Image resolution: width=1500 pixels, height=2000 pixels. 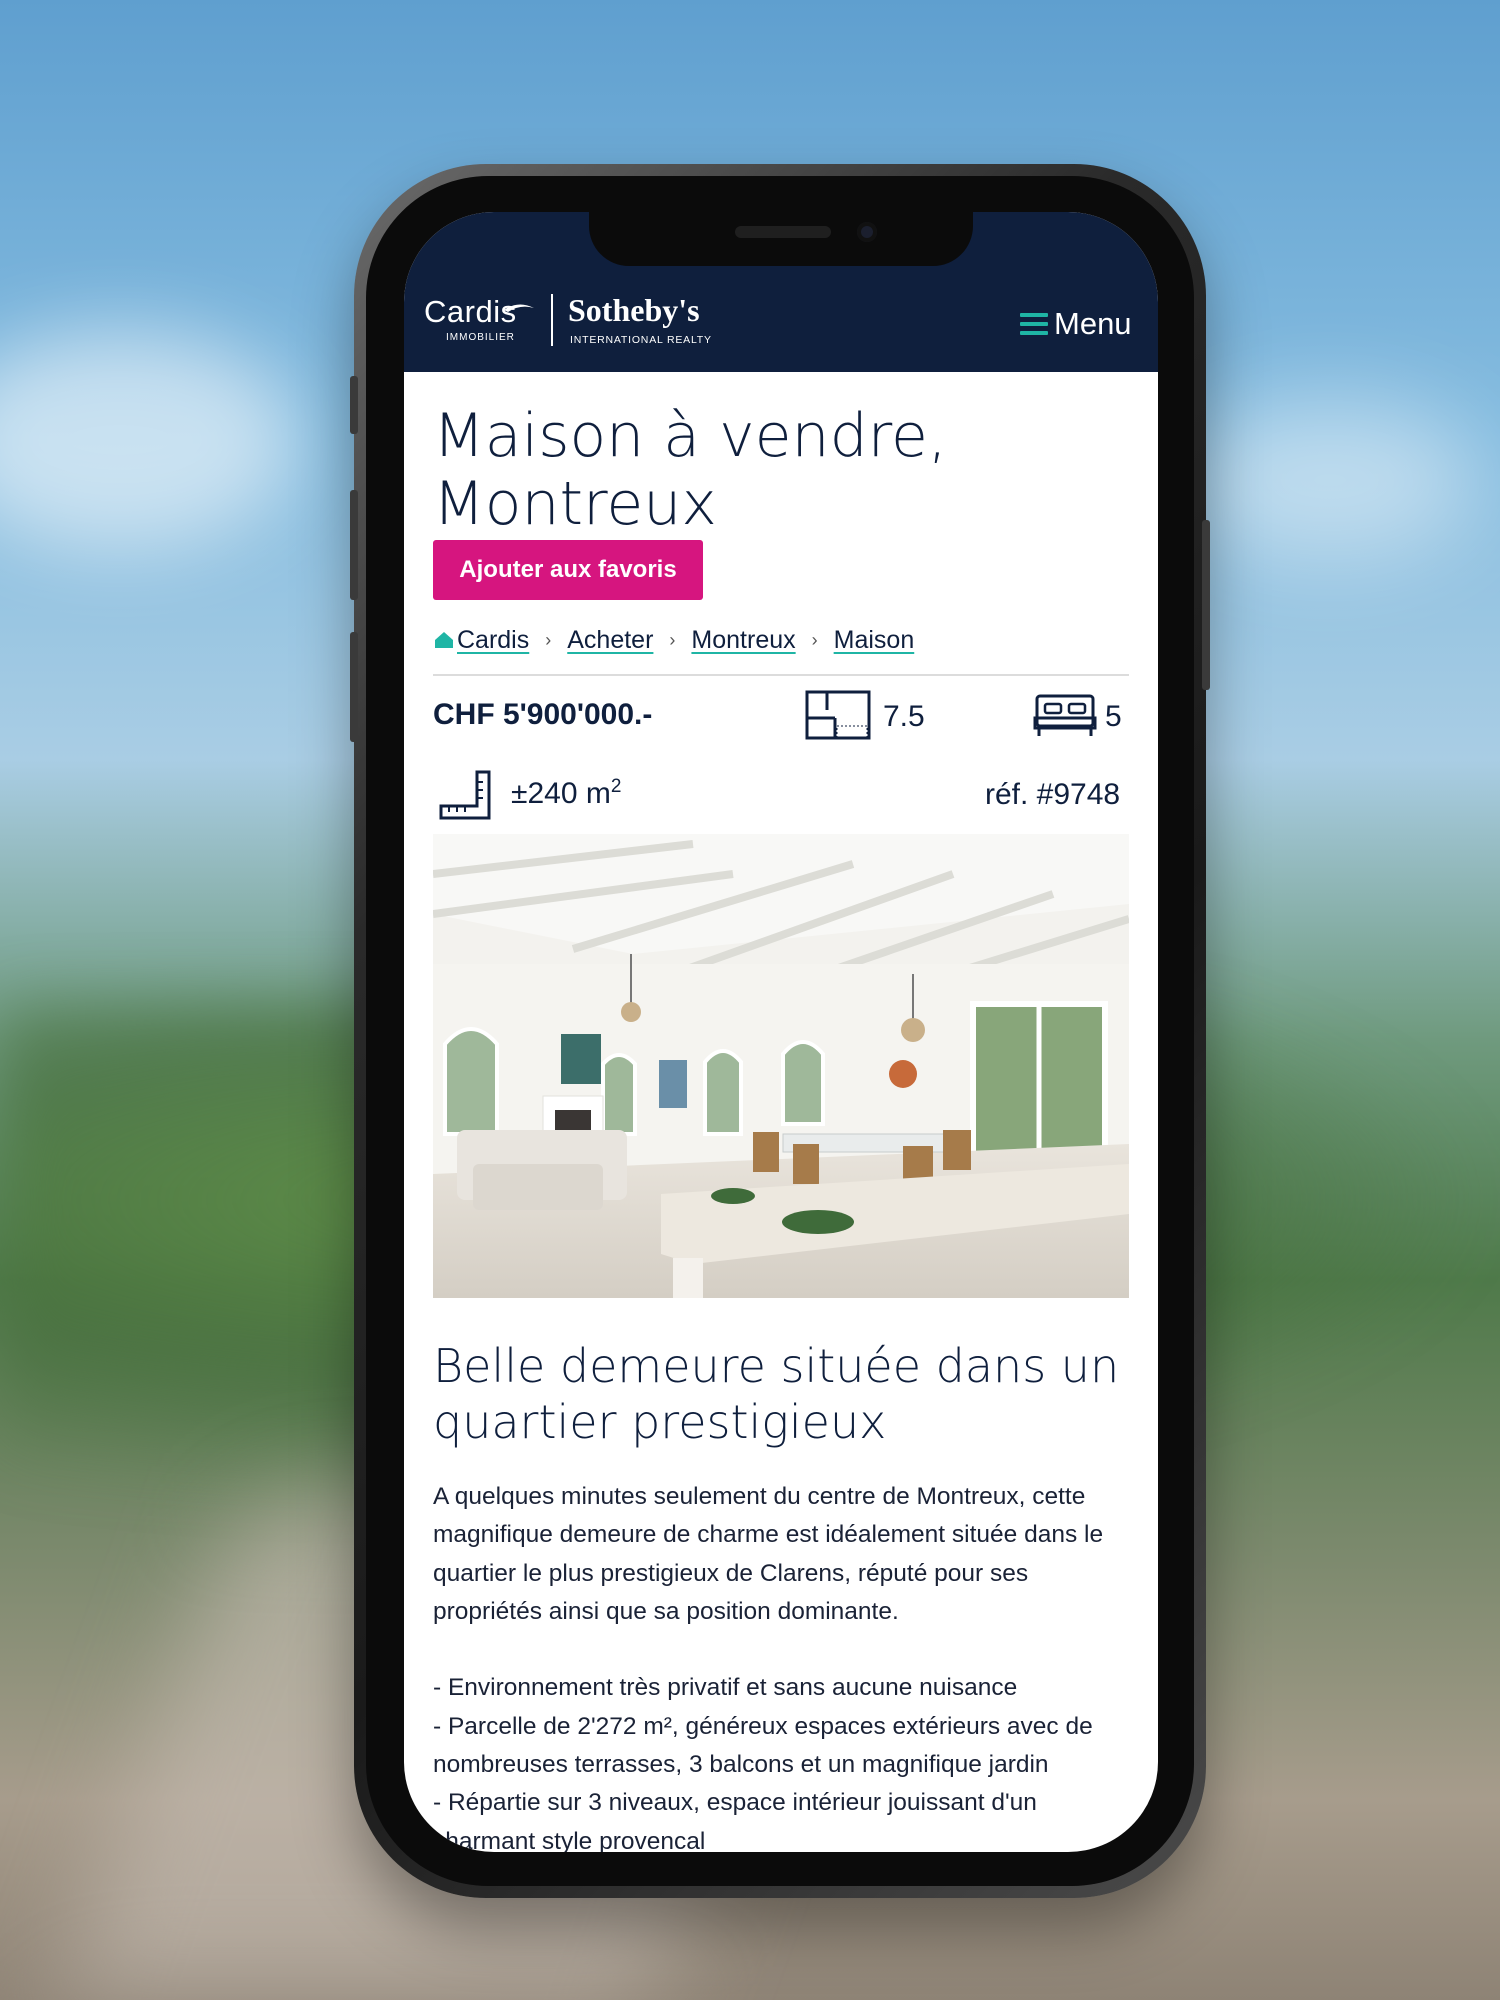 What do you see at coordinates (465, 795) in the screenshot?
I see `area-ruler-icon` at bounding box center [465, 795].